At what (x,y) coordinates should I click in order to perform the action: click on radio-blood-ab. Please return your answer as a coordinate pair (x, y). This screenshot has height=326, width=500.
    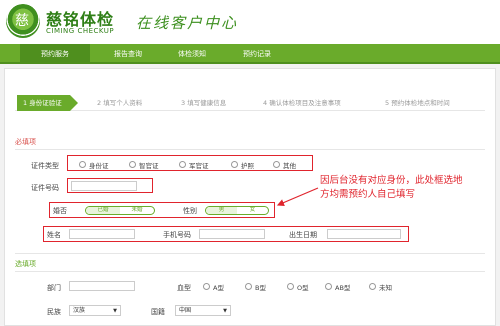
    Looking at the image, I should click on (328, 286).